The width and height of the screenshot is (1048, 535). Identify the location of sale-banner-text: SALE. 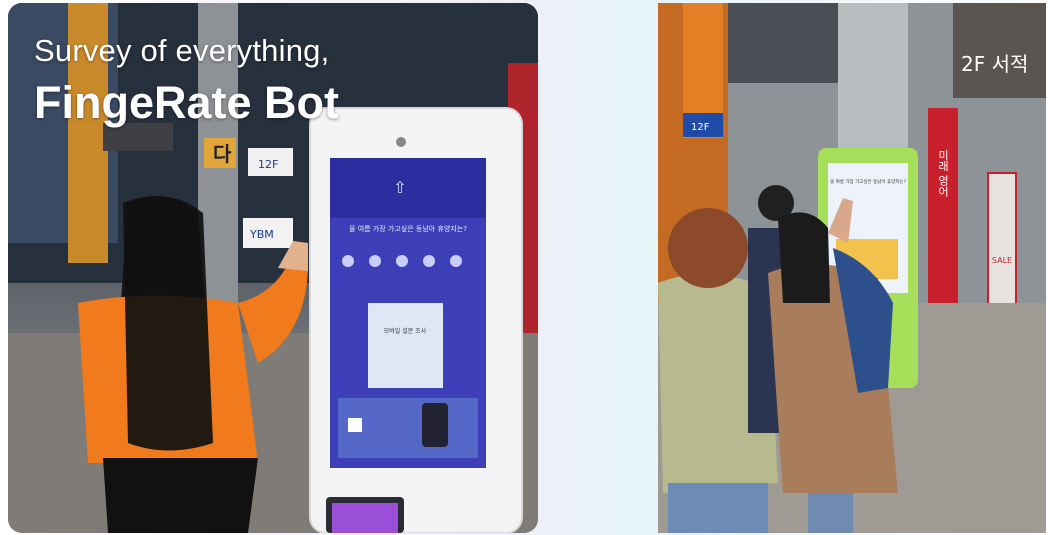
(1002, 260).